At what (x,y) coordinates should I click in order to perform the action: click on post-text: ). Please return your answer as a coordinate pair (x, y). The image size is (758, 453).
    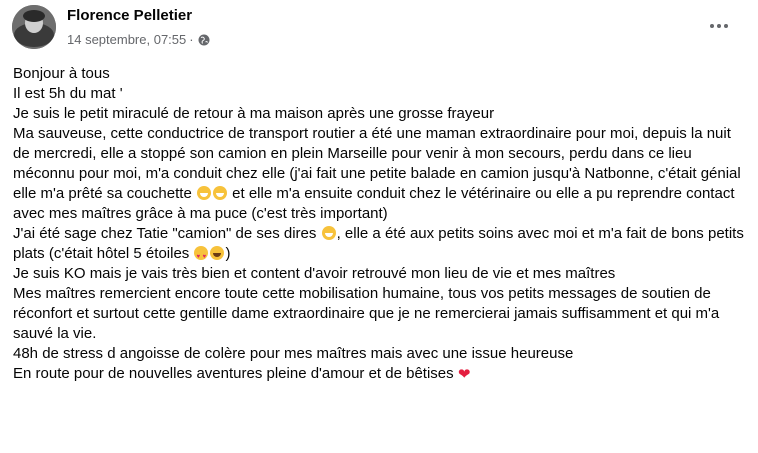
    Looking at the image, I should click on (228, 253).